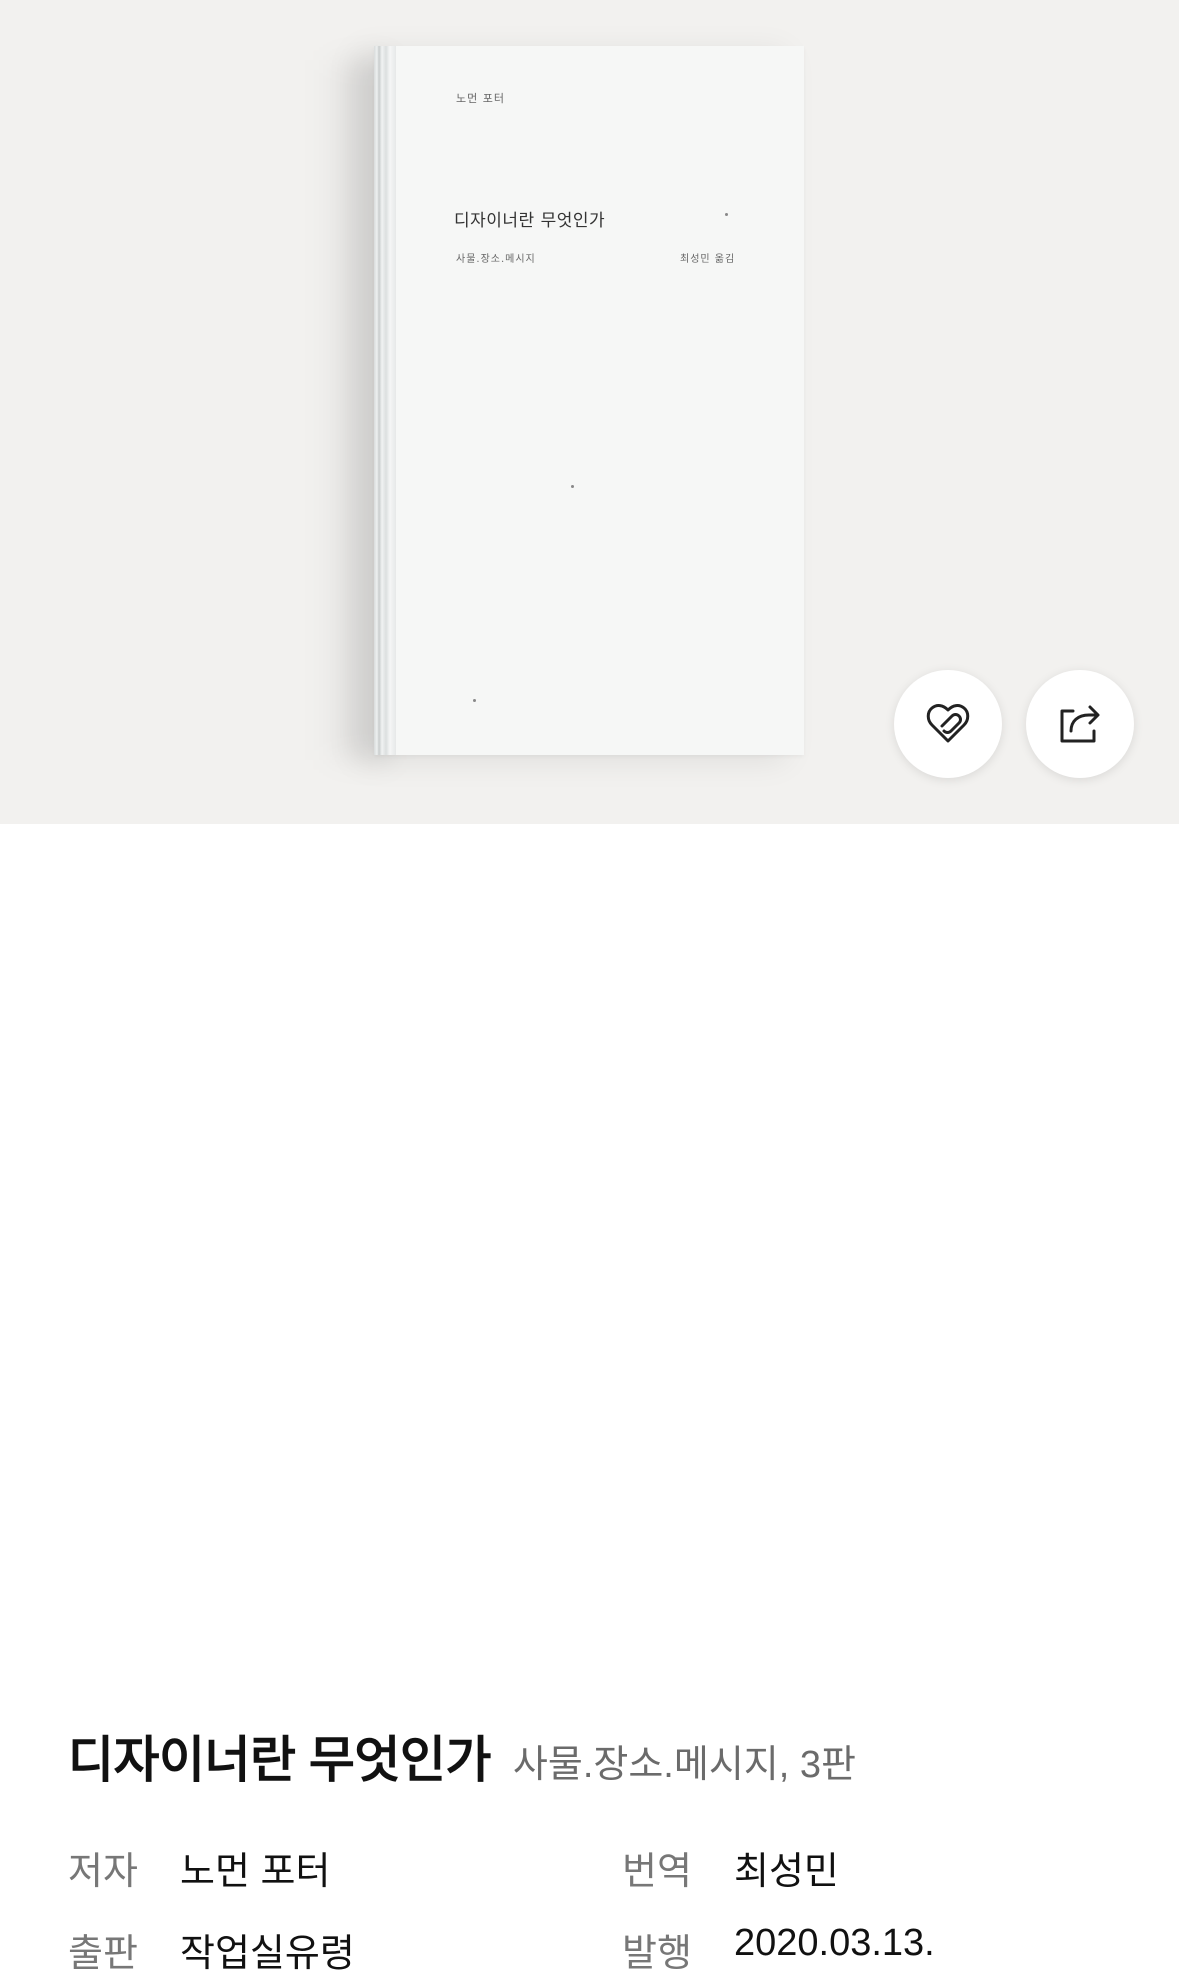 This screenshot has height=1977, width=1179. I want to click on publisher-label: 출판, so click(103, 1954).